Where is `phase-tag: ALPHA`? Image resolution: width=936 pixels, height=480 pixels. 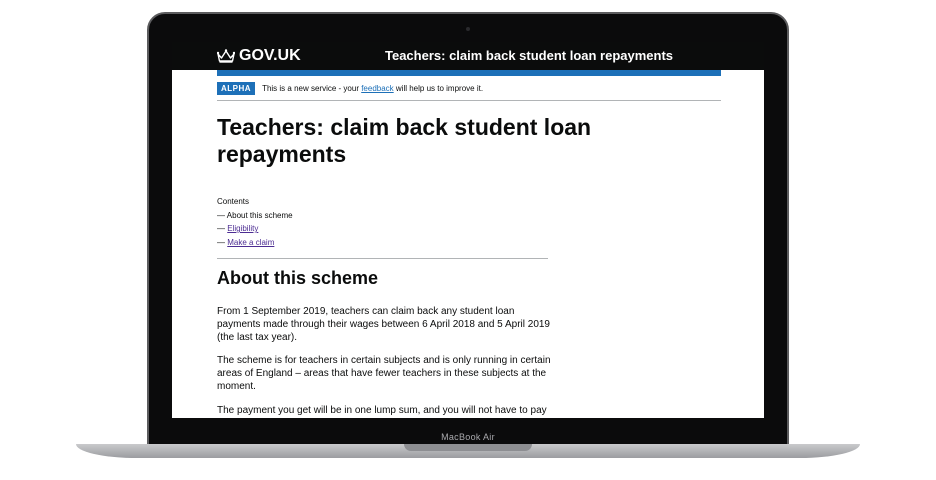 phase-tag: ALPHA is located at coordinates (236, 88).